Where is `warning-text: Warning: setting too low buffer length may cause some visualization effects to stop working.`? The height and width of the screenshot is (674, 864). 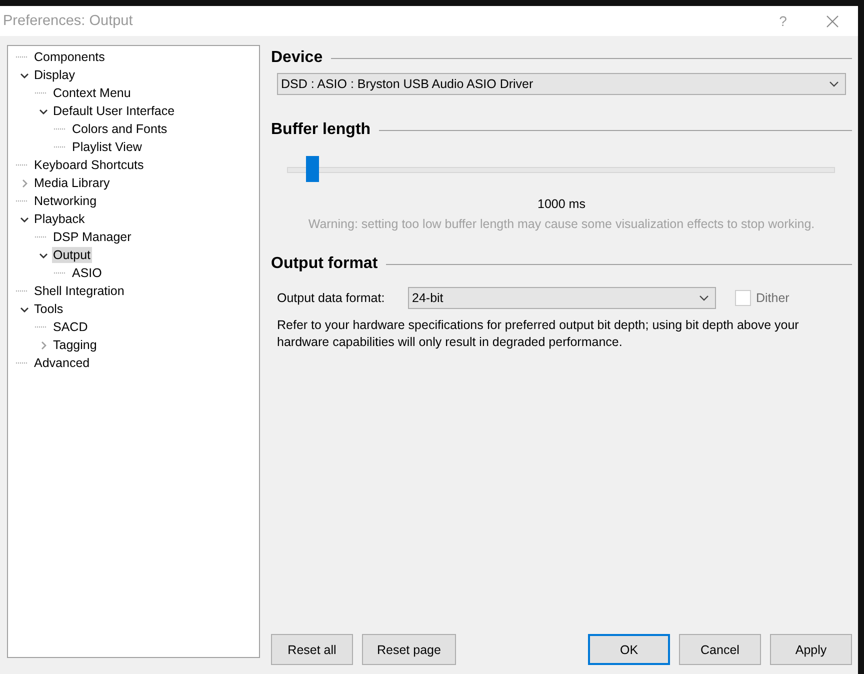
warning-text: Warning: setting too low buffer length may cause some visualization effects to stop working. is located at coordinates (561, 224).